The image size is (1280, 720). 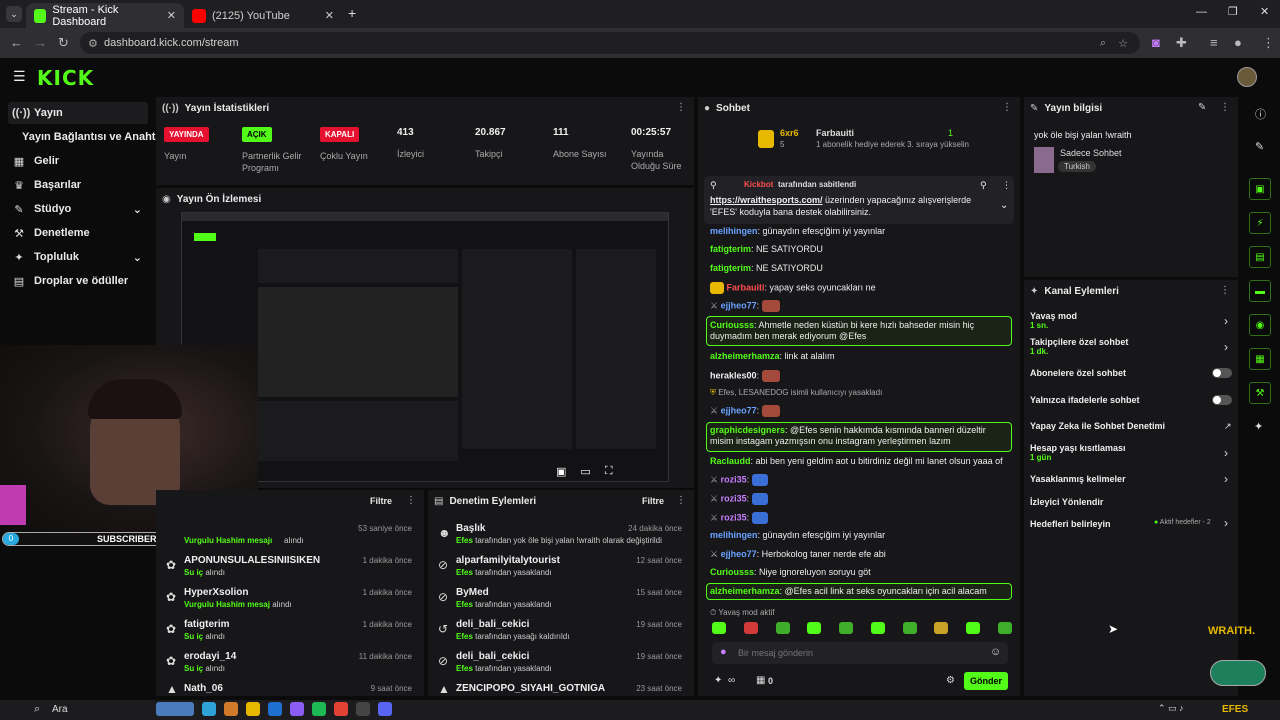 What do you see at coordinates (1233, 11) in the screenshot?
I see `maximize-icon: ❐` at bounding box center [1233, 11].